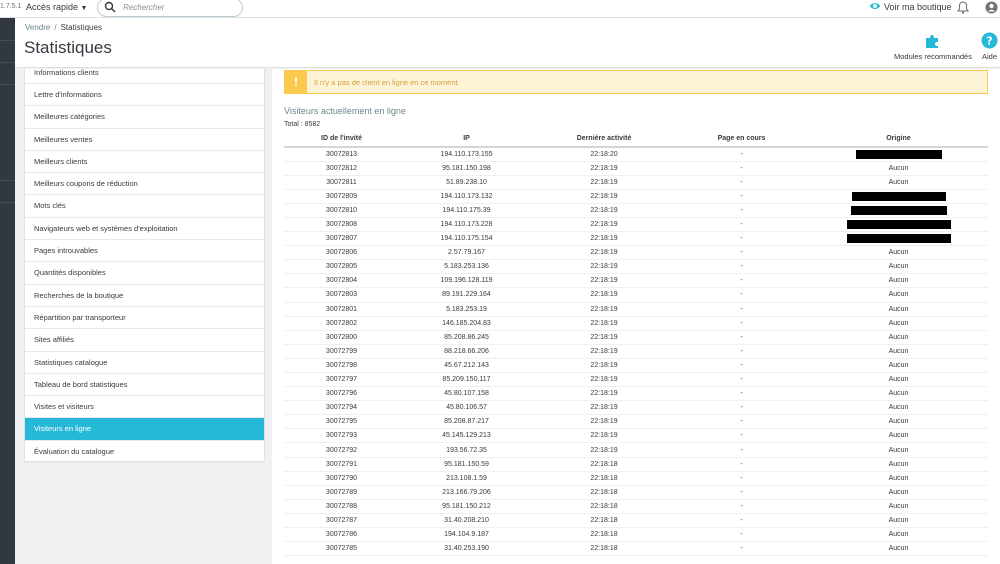 The image size is (1000, 564). Describe the element at coordinates (341, 309) in the screenshot. I see `table-cell: 30072801` at that location.